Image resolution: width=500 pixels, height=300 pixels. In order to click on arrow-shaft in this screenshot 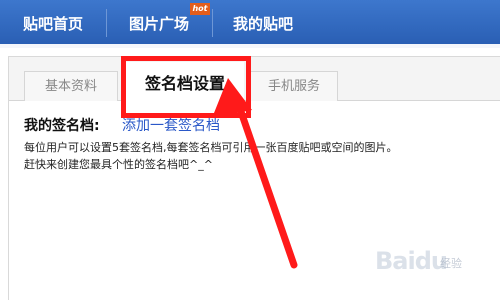, I will do `click(266, 184)`.